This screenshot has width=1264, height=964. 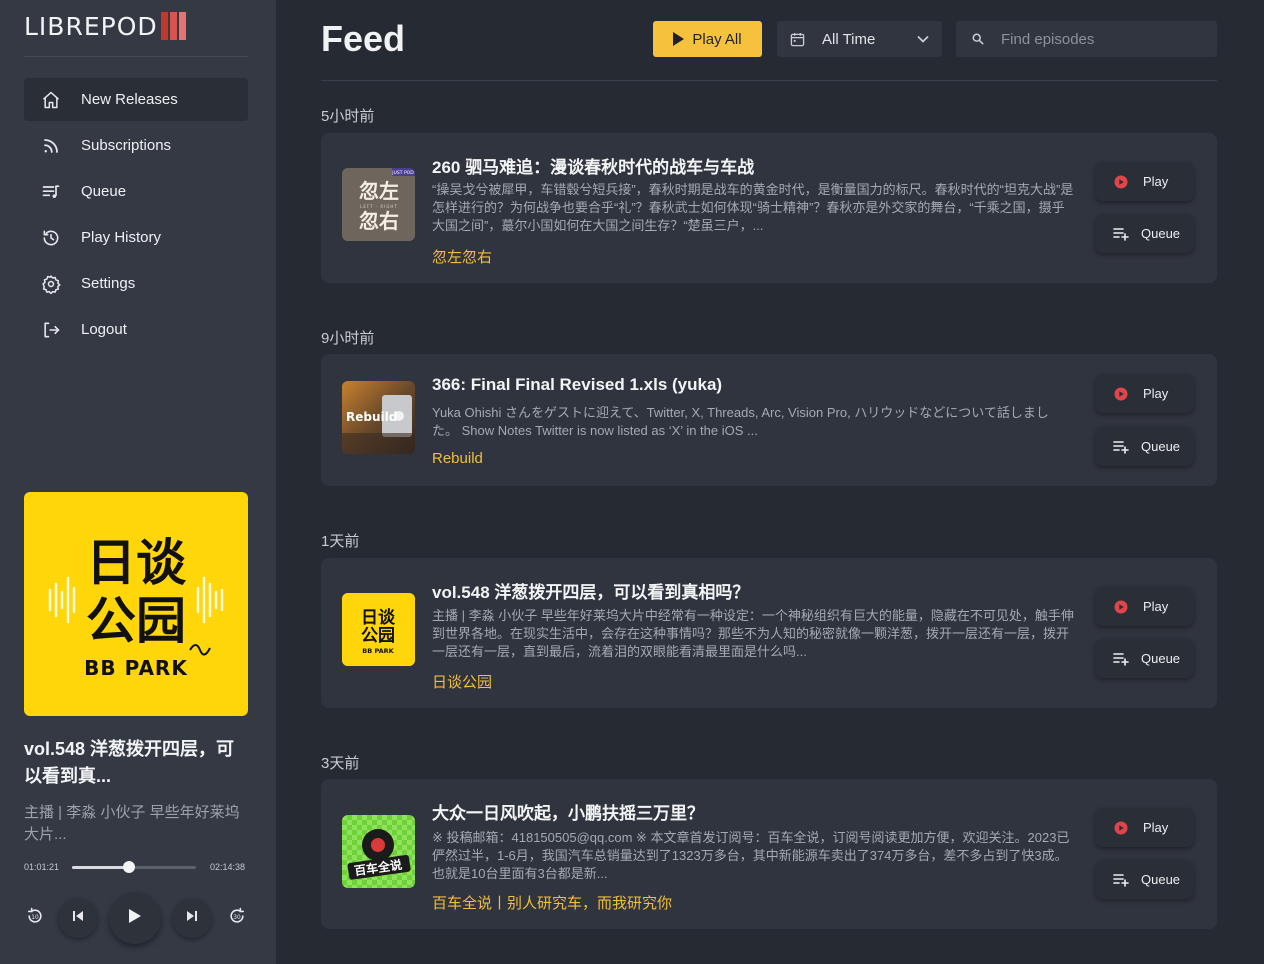 I want to click on sidebar-item-label: Queue, so click(x=104, y=191).